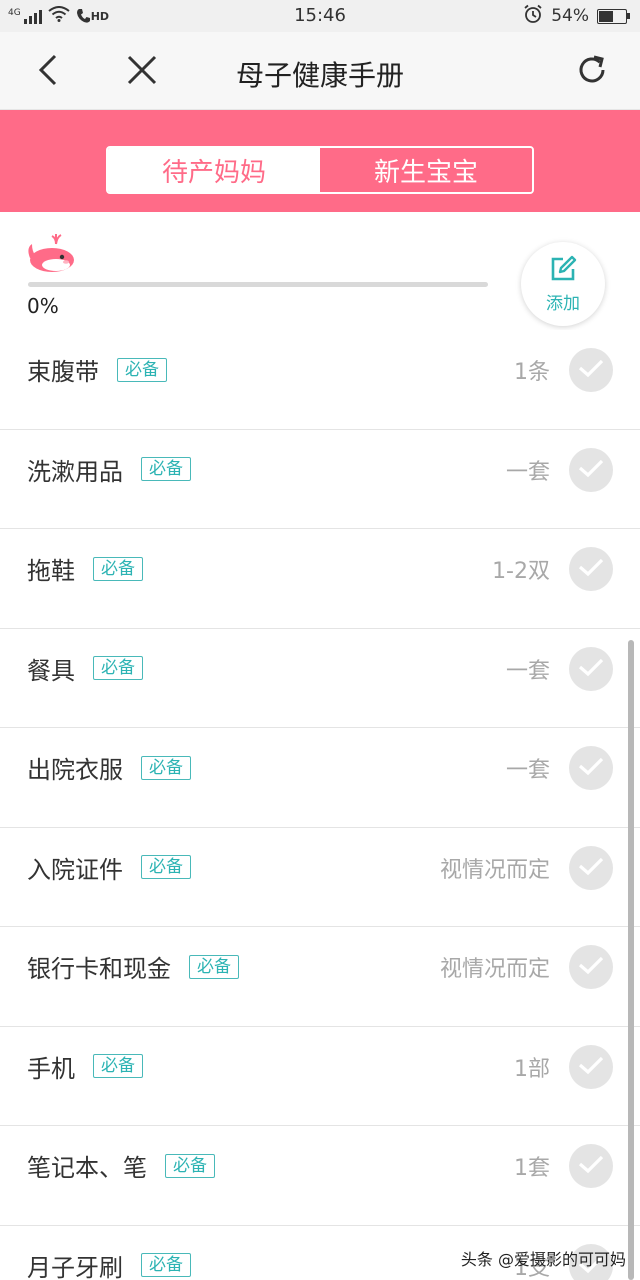 Image resolution: width=640 pixels, height=1280 pixels. I want to click on list-item: 手机 必备 1部, so click(320, 1076).